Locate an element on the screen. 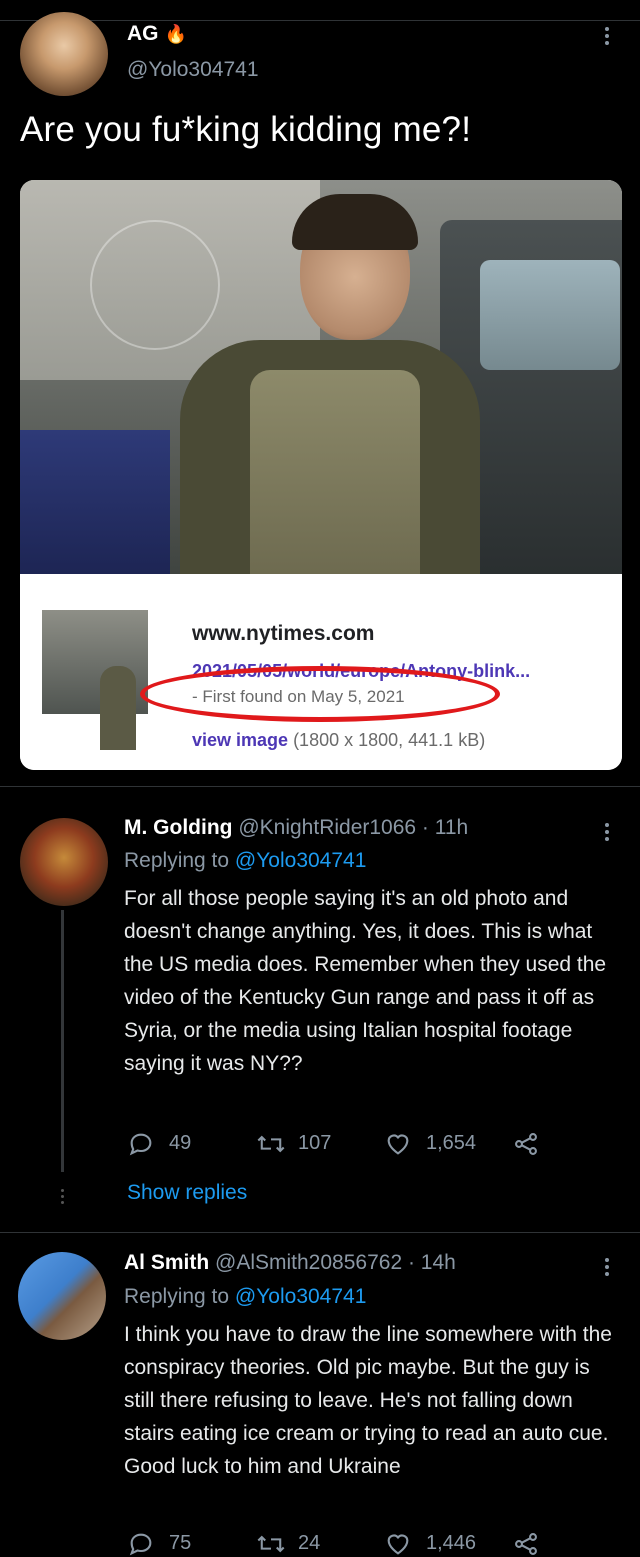 Image resolution: width=640 pixels, height=1557 pixels. reply-author: Al Smith @AlSmith20856762 · 14h is located at coordinates (290, 1263).